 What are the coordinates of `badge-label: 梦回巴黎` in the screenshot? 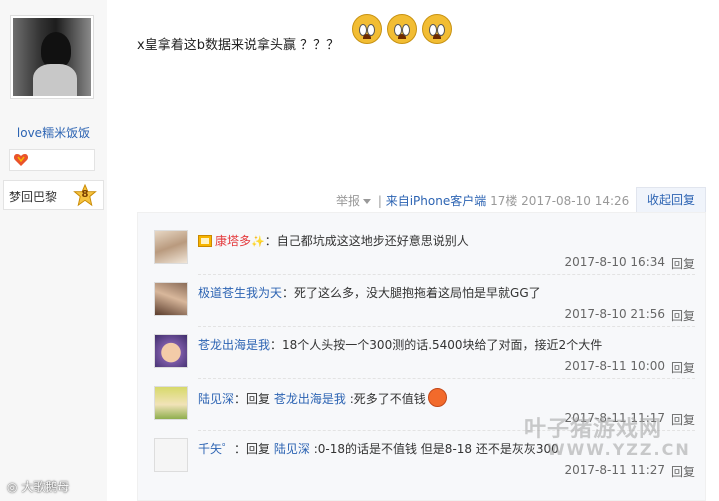 It's located at (33, 197).